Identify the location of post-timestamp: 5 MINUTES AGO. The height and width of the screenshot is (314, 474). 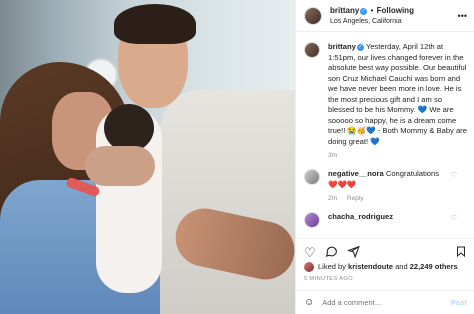
(328, 279).